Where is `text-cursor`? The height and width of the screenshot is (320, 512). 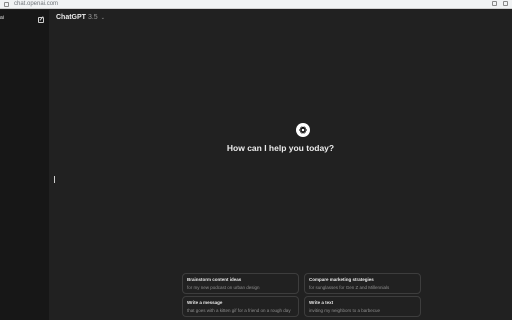 text-cursor is located at coordinates (54, 179).